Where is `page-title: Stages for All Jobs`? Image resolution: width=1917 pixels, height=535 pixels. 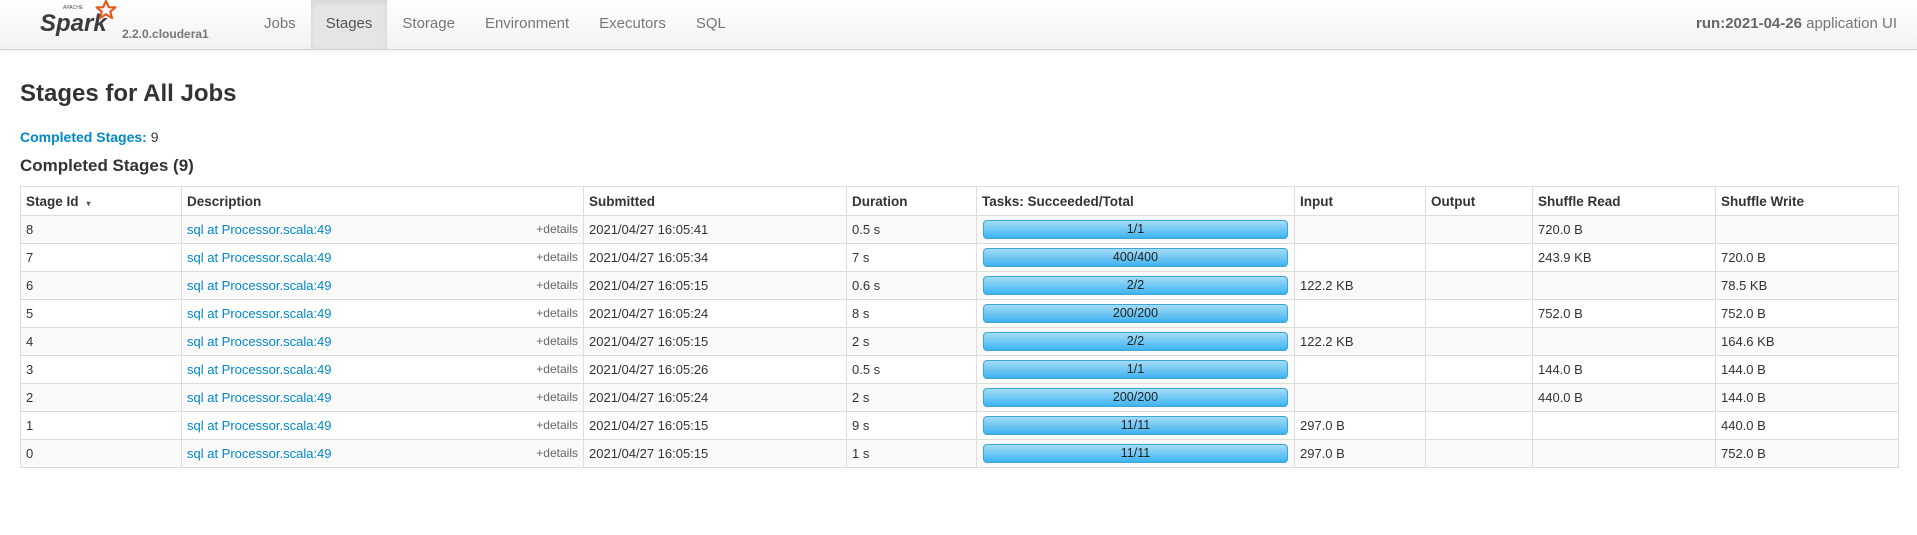 page-title: Stages for All Jobs is located at coordinates (128, 93).